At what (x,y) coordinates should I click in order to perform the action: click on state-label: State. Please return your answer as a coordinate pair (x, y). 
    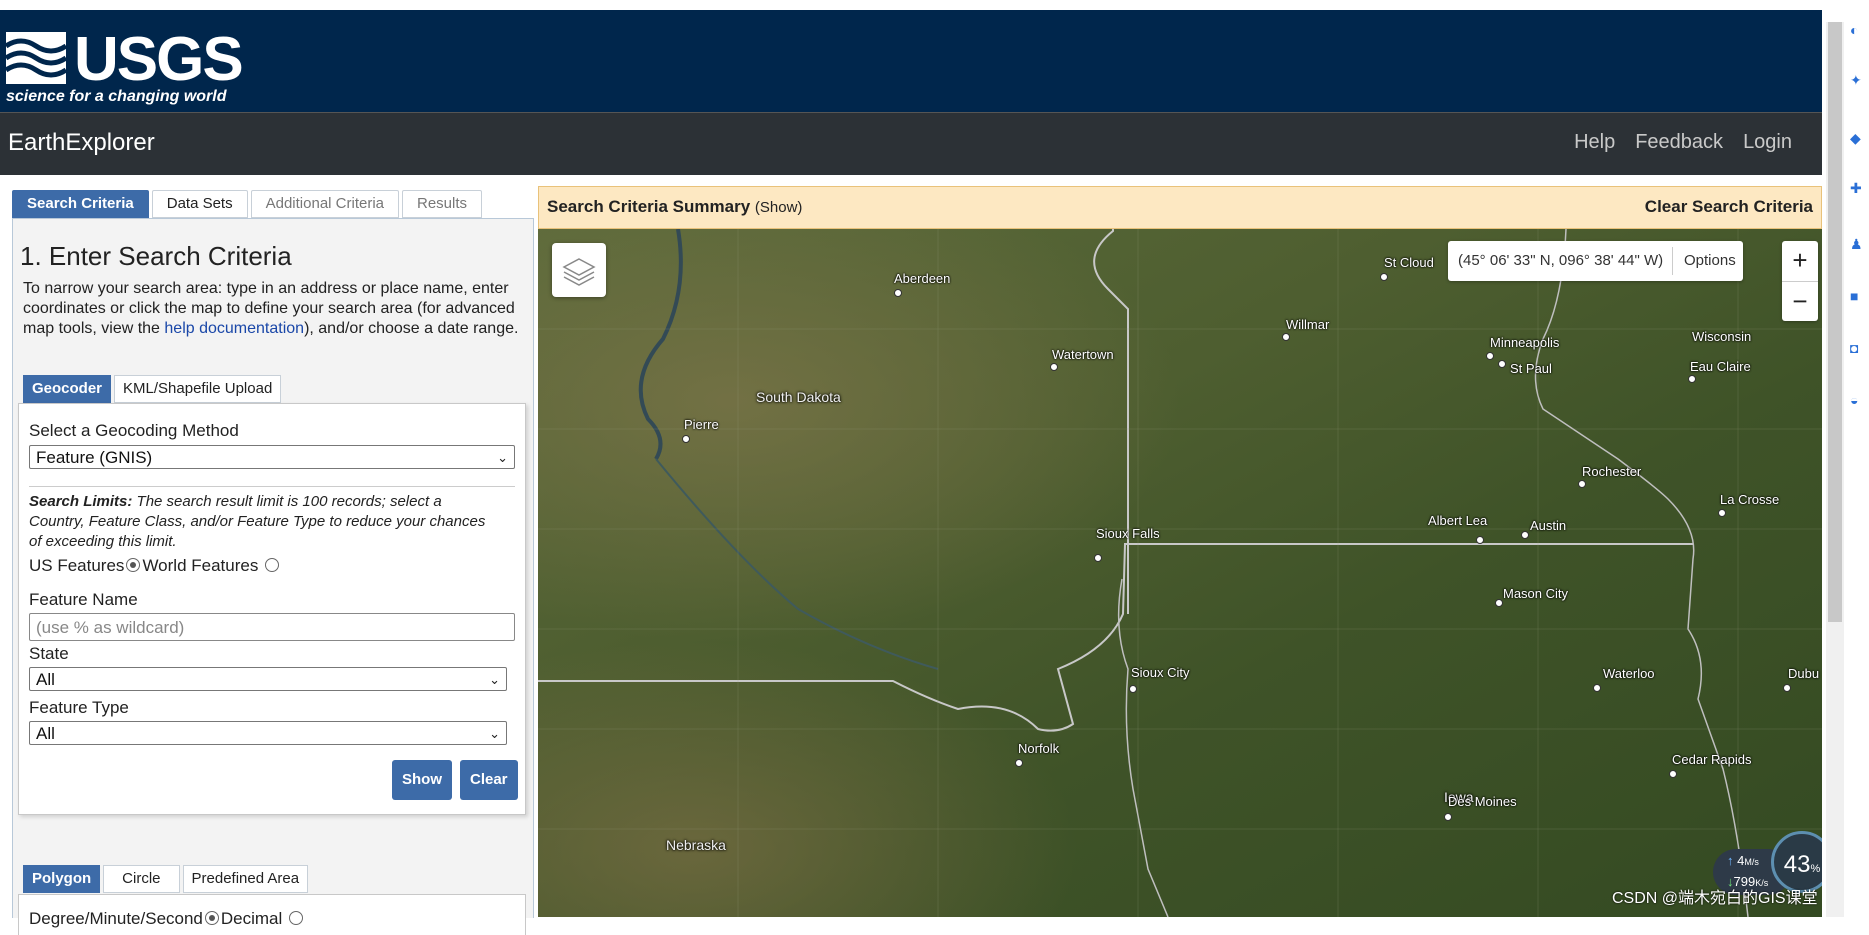
    Looking at the image, I should click on (49, 653).